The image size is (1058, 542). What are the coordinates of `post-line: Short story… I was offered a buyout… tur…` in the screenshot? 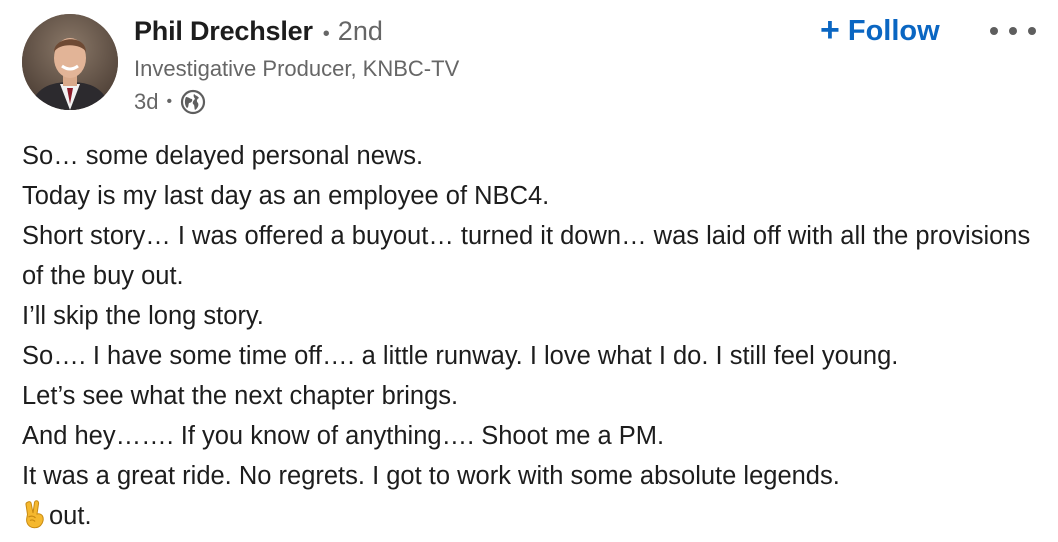 It's located at (526, 256).